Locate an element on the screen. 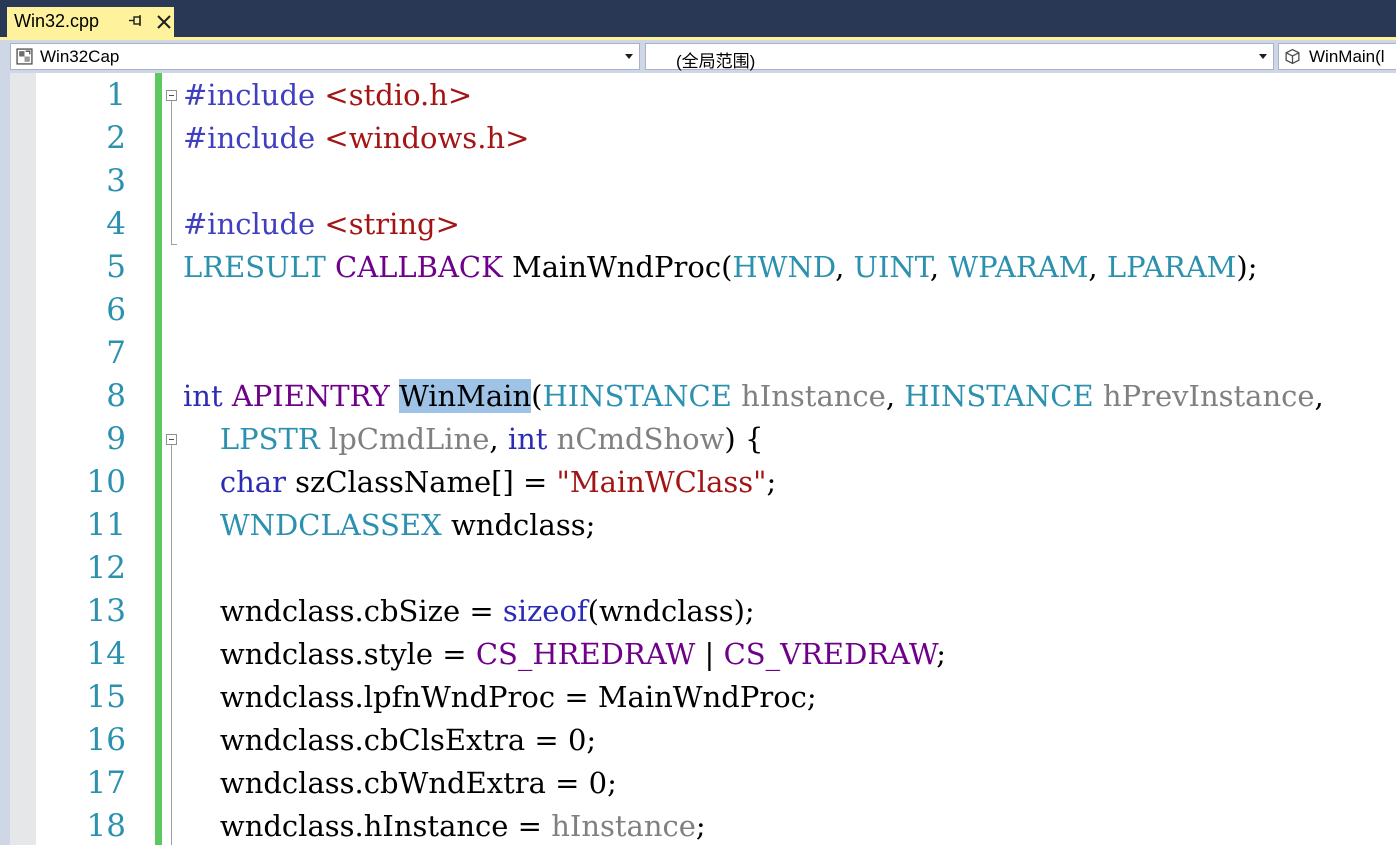 The width and height of the screenshot is (1396, 845). code-token: wndclass.cbClsExtra = 0; is located at coordinates (390, 740).